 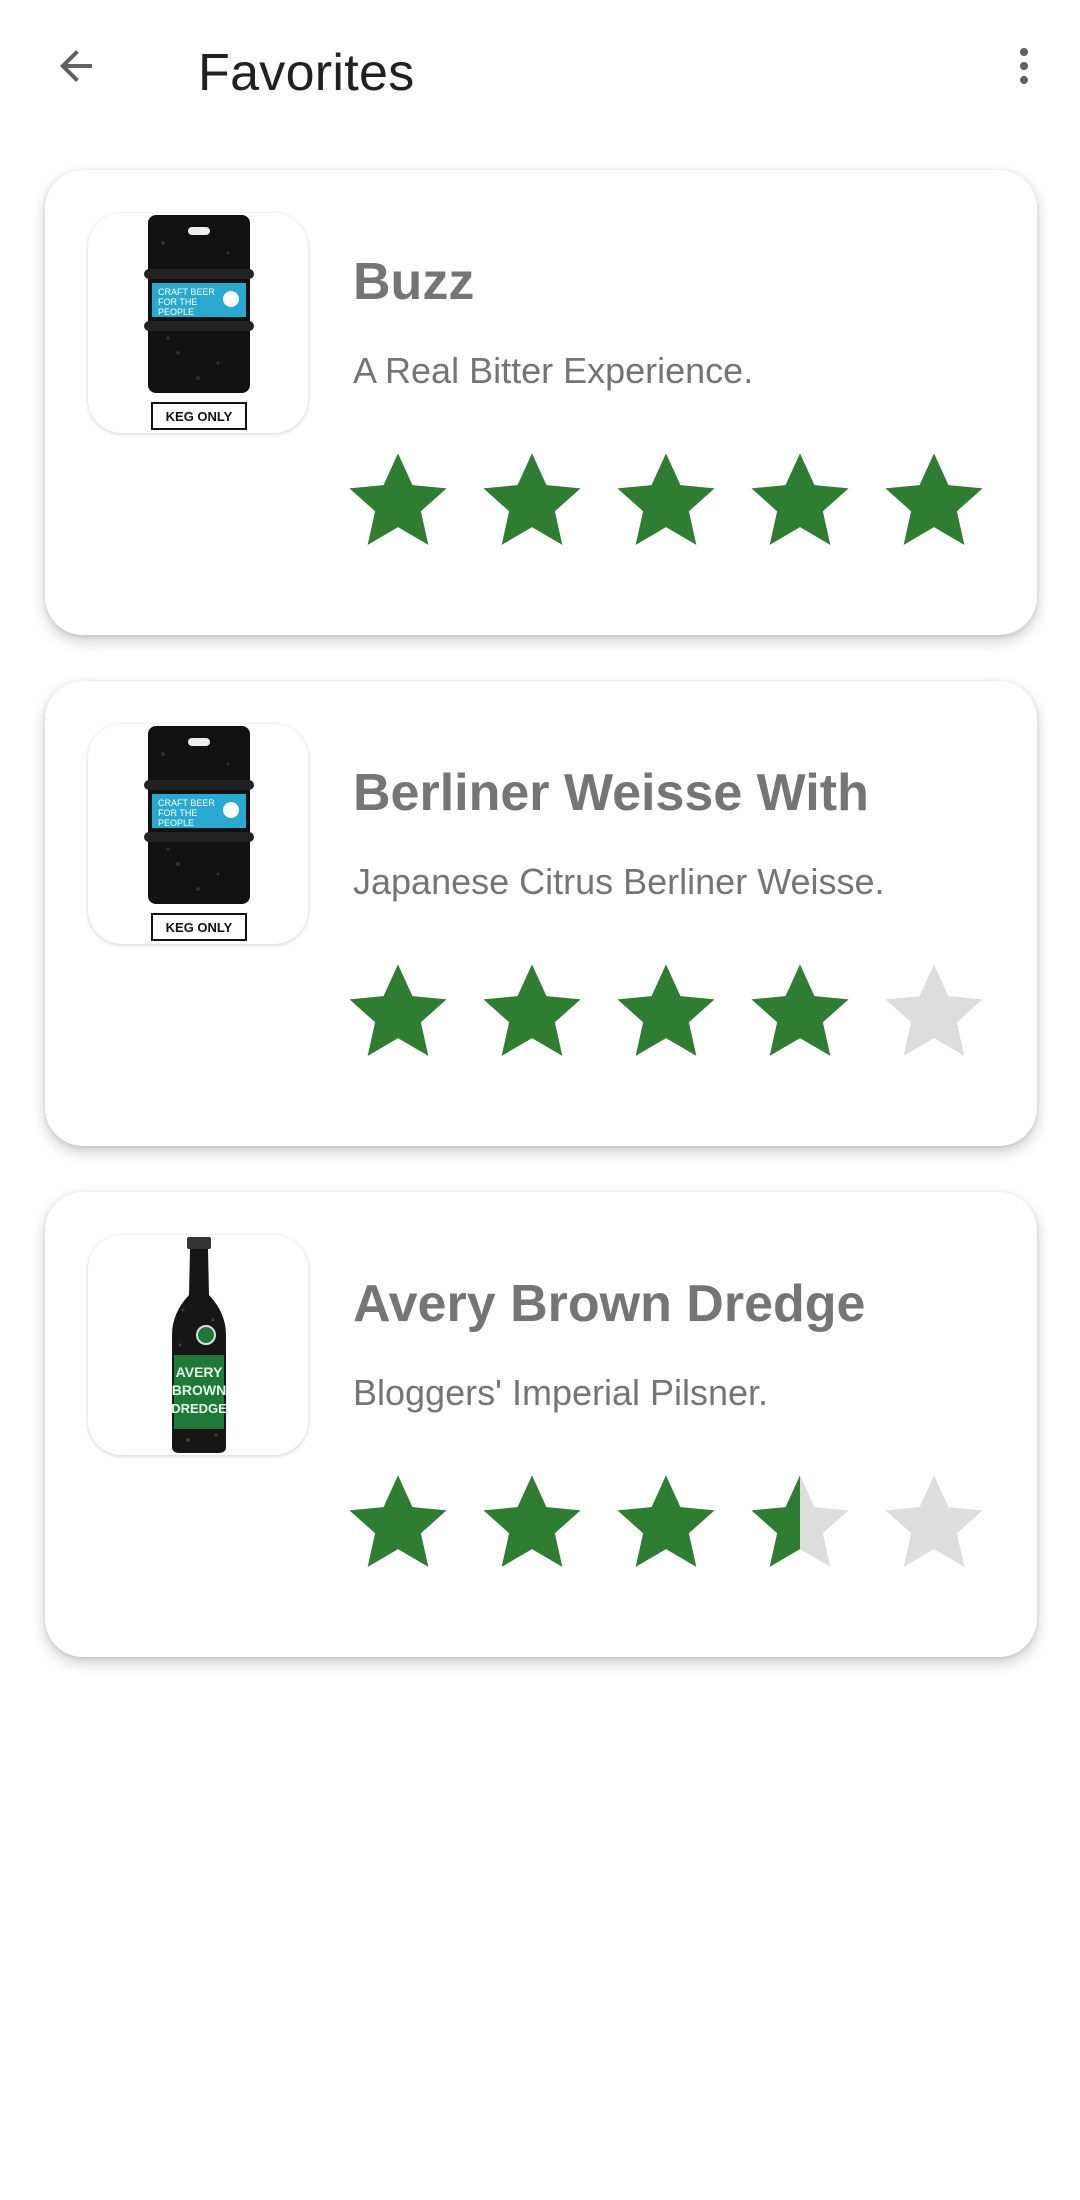 What do you see at coordinates (619, 881) in the screenshot?
I see `beer-tagline: Japanese Citrus Berliner Weisse.` at bounding box center [619, 881].